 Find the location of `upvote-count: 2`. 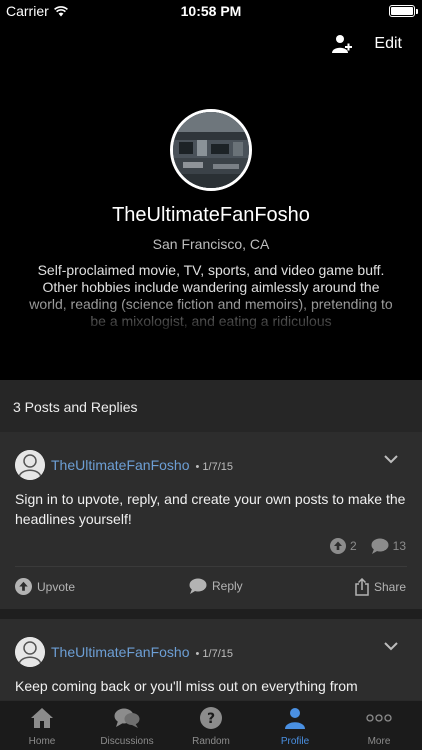

upvote-count: 2 is located at coordinates (353, 546).